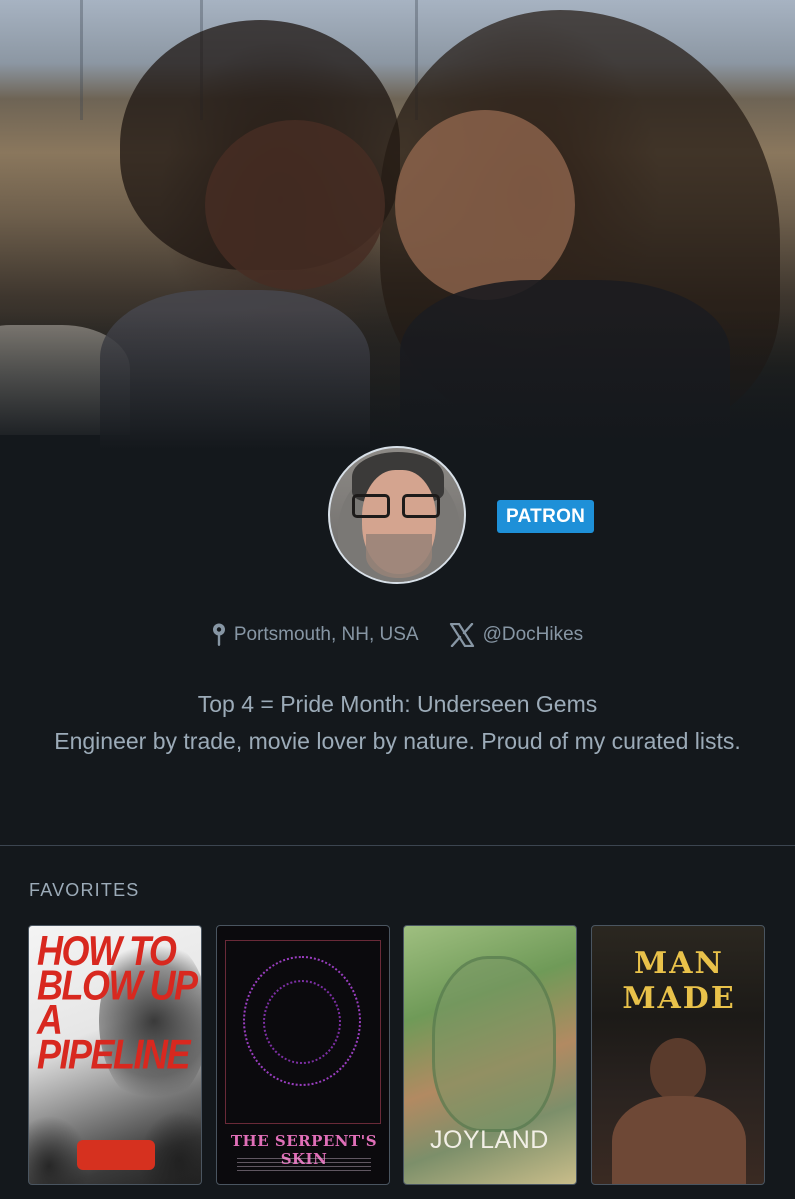 The image size is (795, 1199). What do you see at coordinates (397, 515) in the screenshot?
I see `avatar` at bounding box center [397, 515].